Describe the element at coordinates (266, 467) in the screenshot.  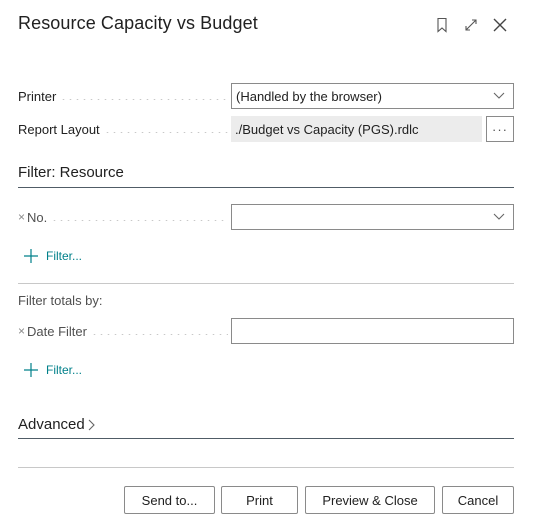
I see `footer-divider` at that location.